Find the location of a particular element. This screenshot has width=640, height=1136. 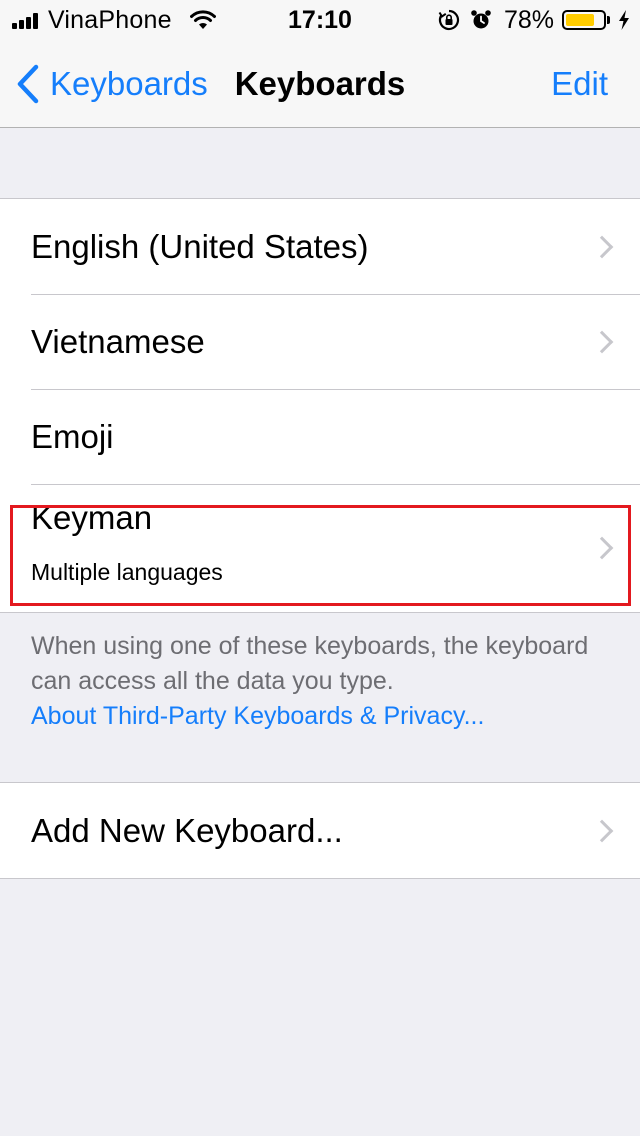

status-bar-right: 78% is located at coordinates (529, 20).